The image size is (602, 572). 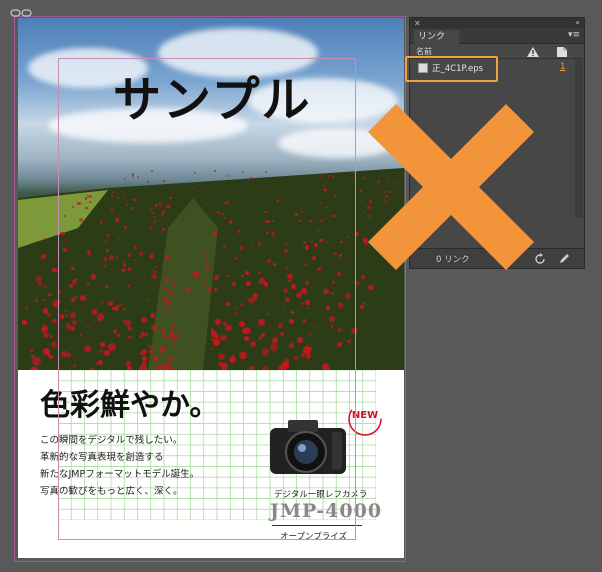 What do you see at coordinates (313, 537) in the screenshot?
I see `camera-price: オープンプライズ` at bounding box center [313, 537].